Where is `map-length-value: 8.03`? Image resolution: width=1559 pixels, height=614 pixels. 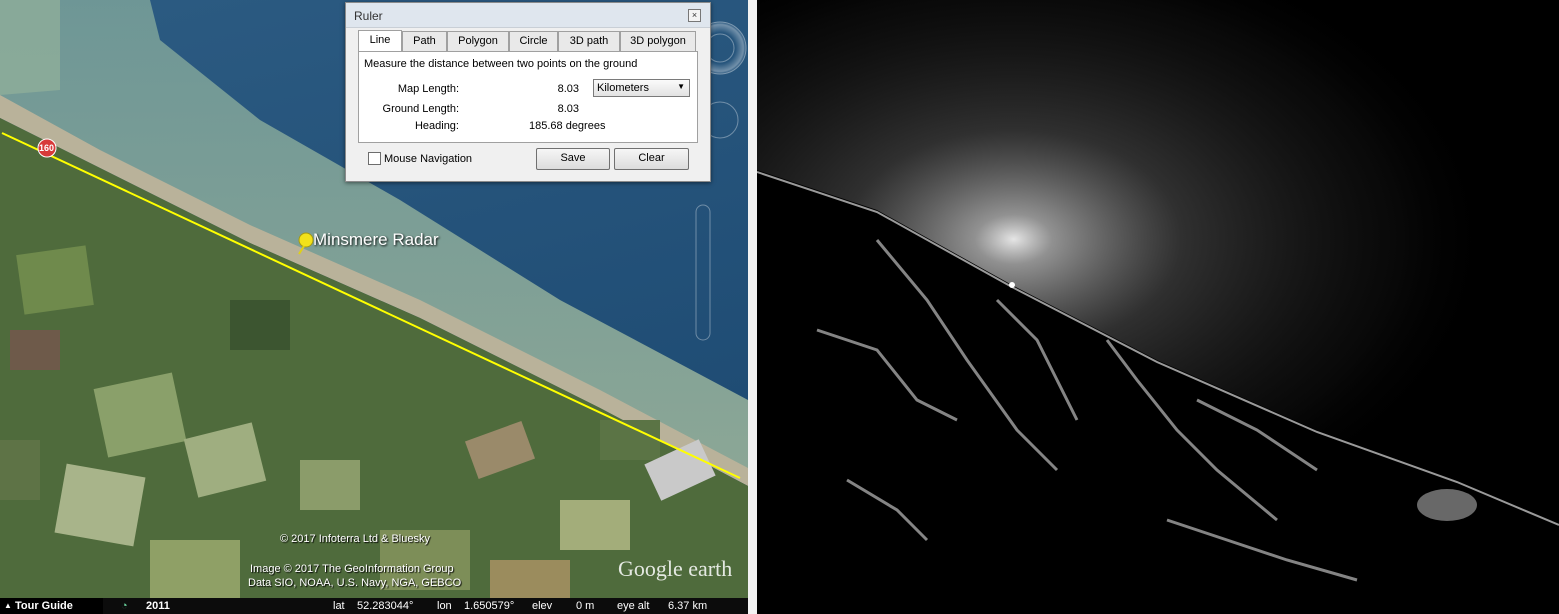
map-length-value: 8.03 is located at coordinates (568, 89).